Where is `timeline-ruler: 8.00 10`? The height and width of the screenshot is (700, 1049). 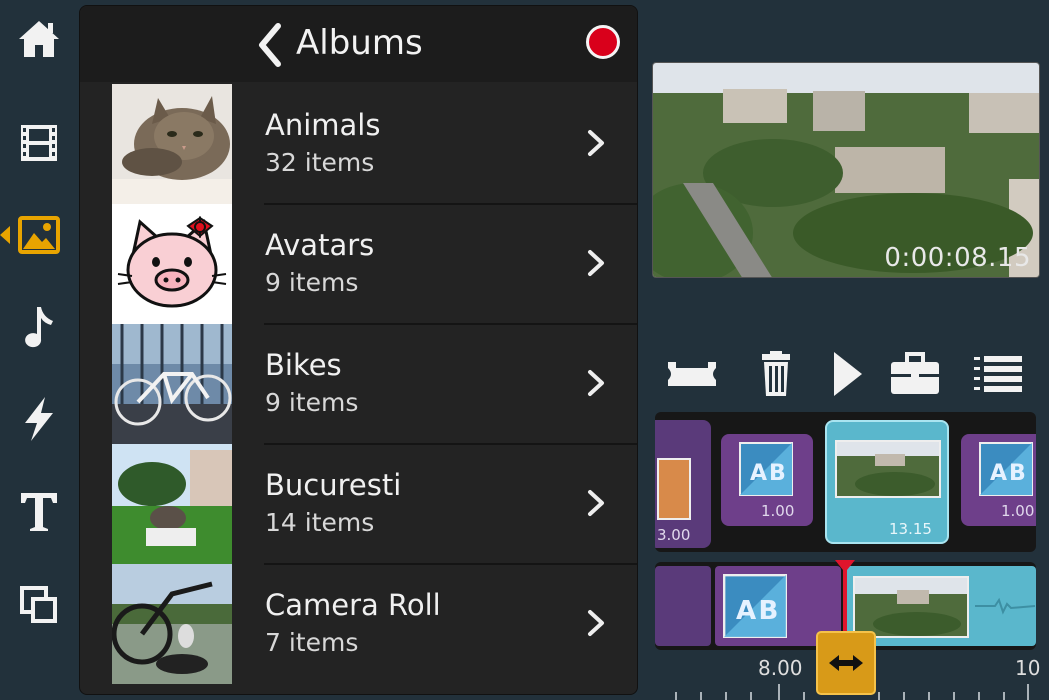
timeline-ruler: 8.00 10 is located at coordinates (852, 676).